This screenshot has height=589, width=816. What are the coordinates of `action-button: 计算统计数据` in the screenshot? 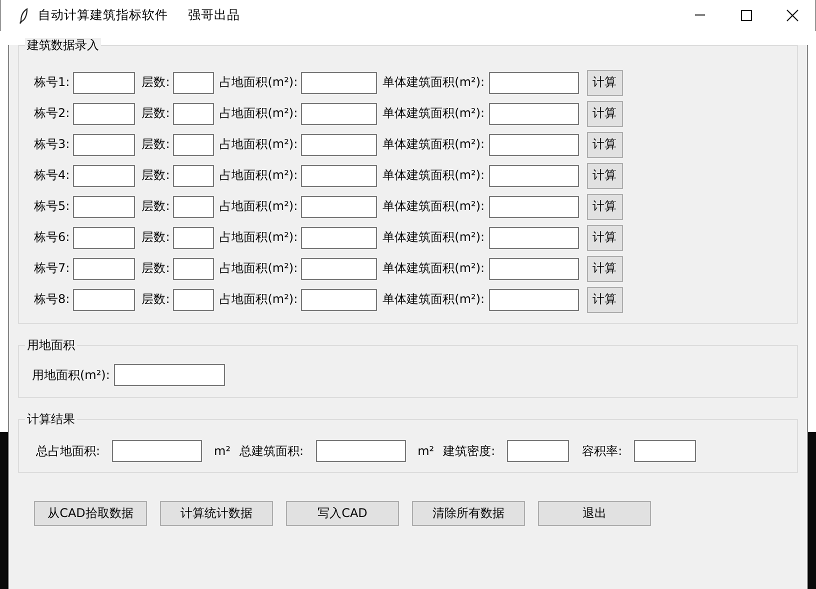 It's located at (216, 513).